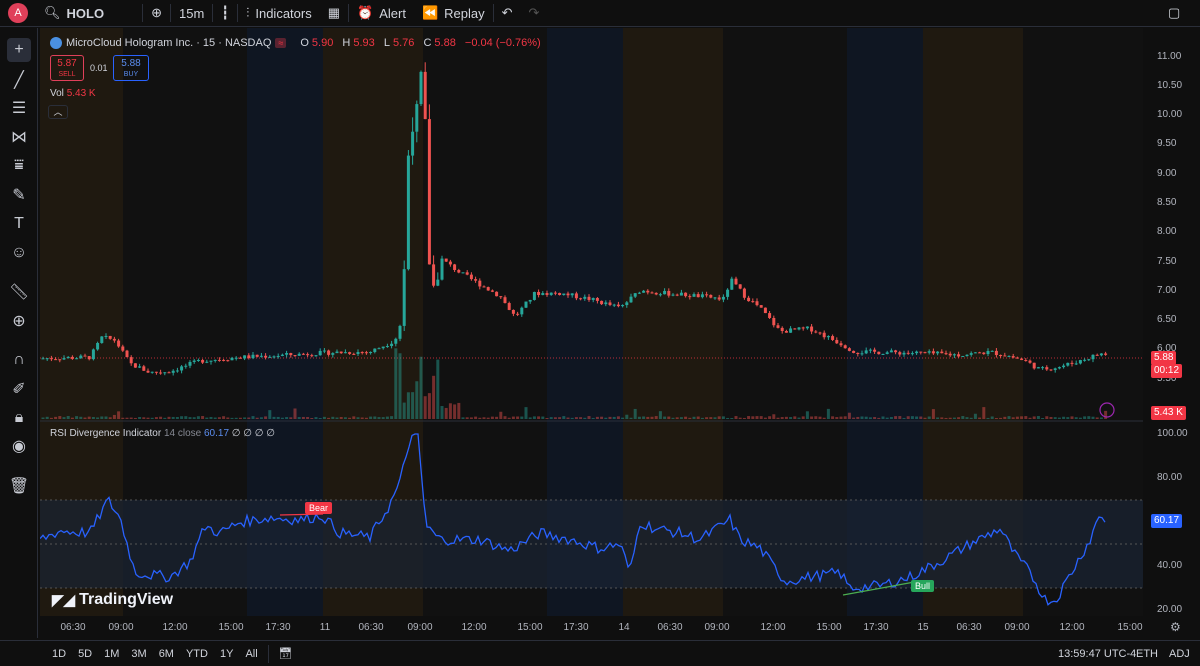 This screenshot has width=1200, height=666. I want to click on range-1d: 1D, so click(59, 654).